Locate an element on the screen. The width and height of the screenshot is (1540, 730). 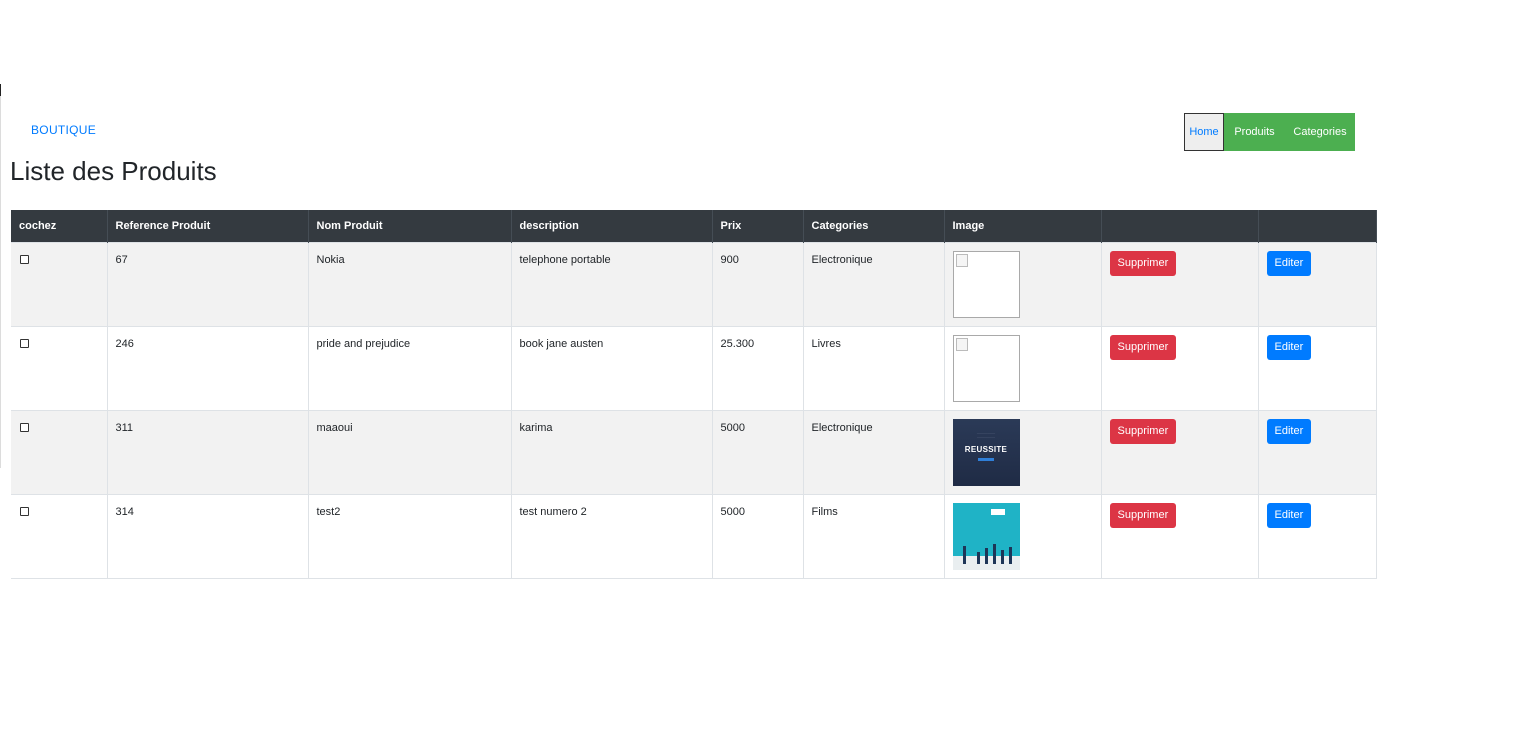
cell-description: telephone portable is located at coordinates (612, 283).